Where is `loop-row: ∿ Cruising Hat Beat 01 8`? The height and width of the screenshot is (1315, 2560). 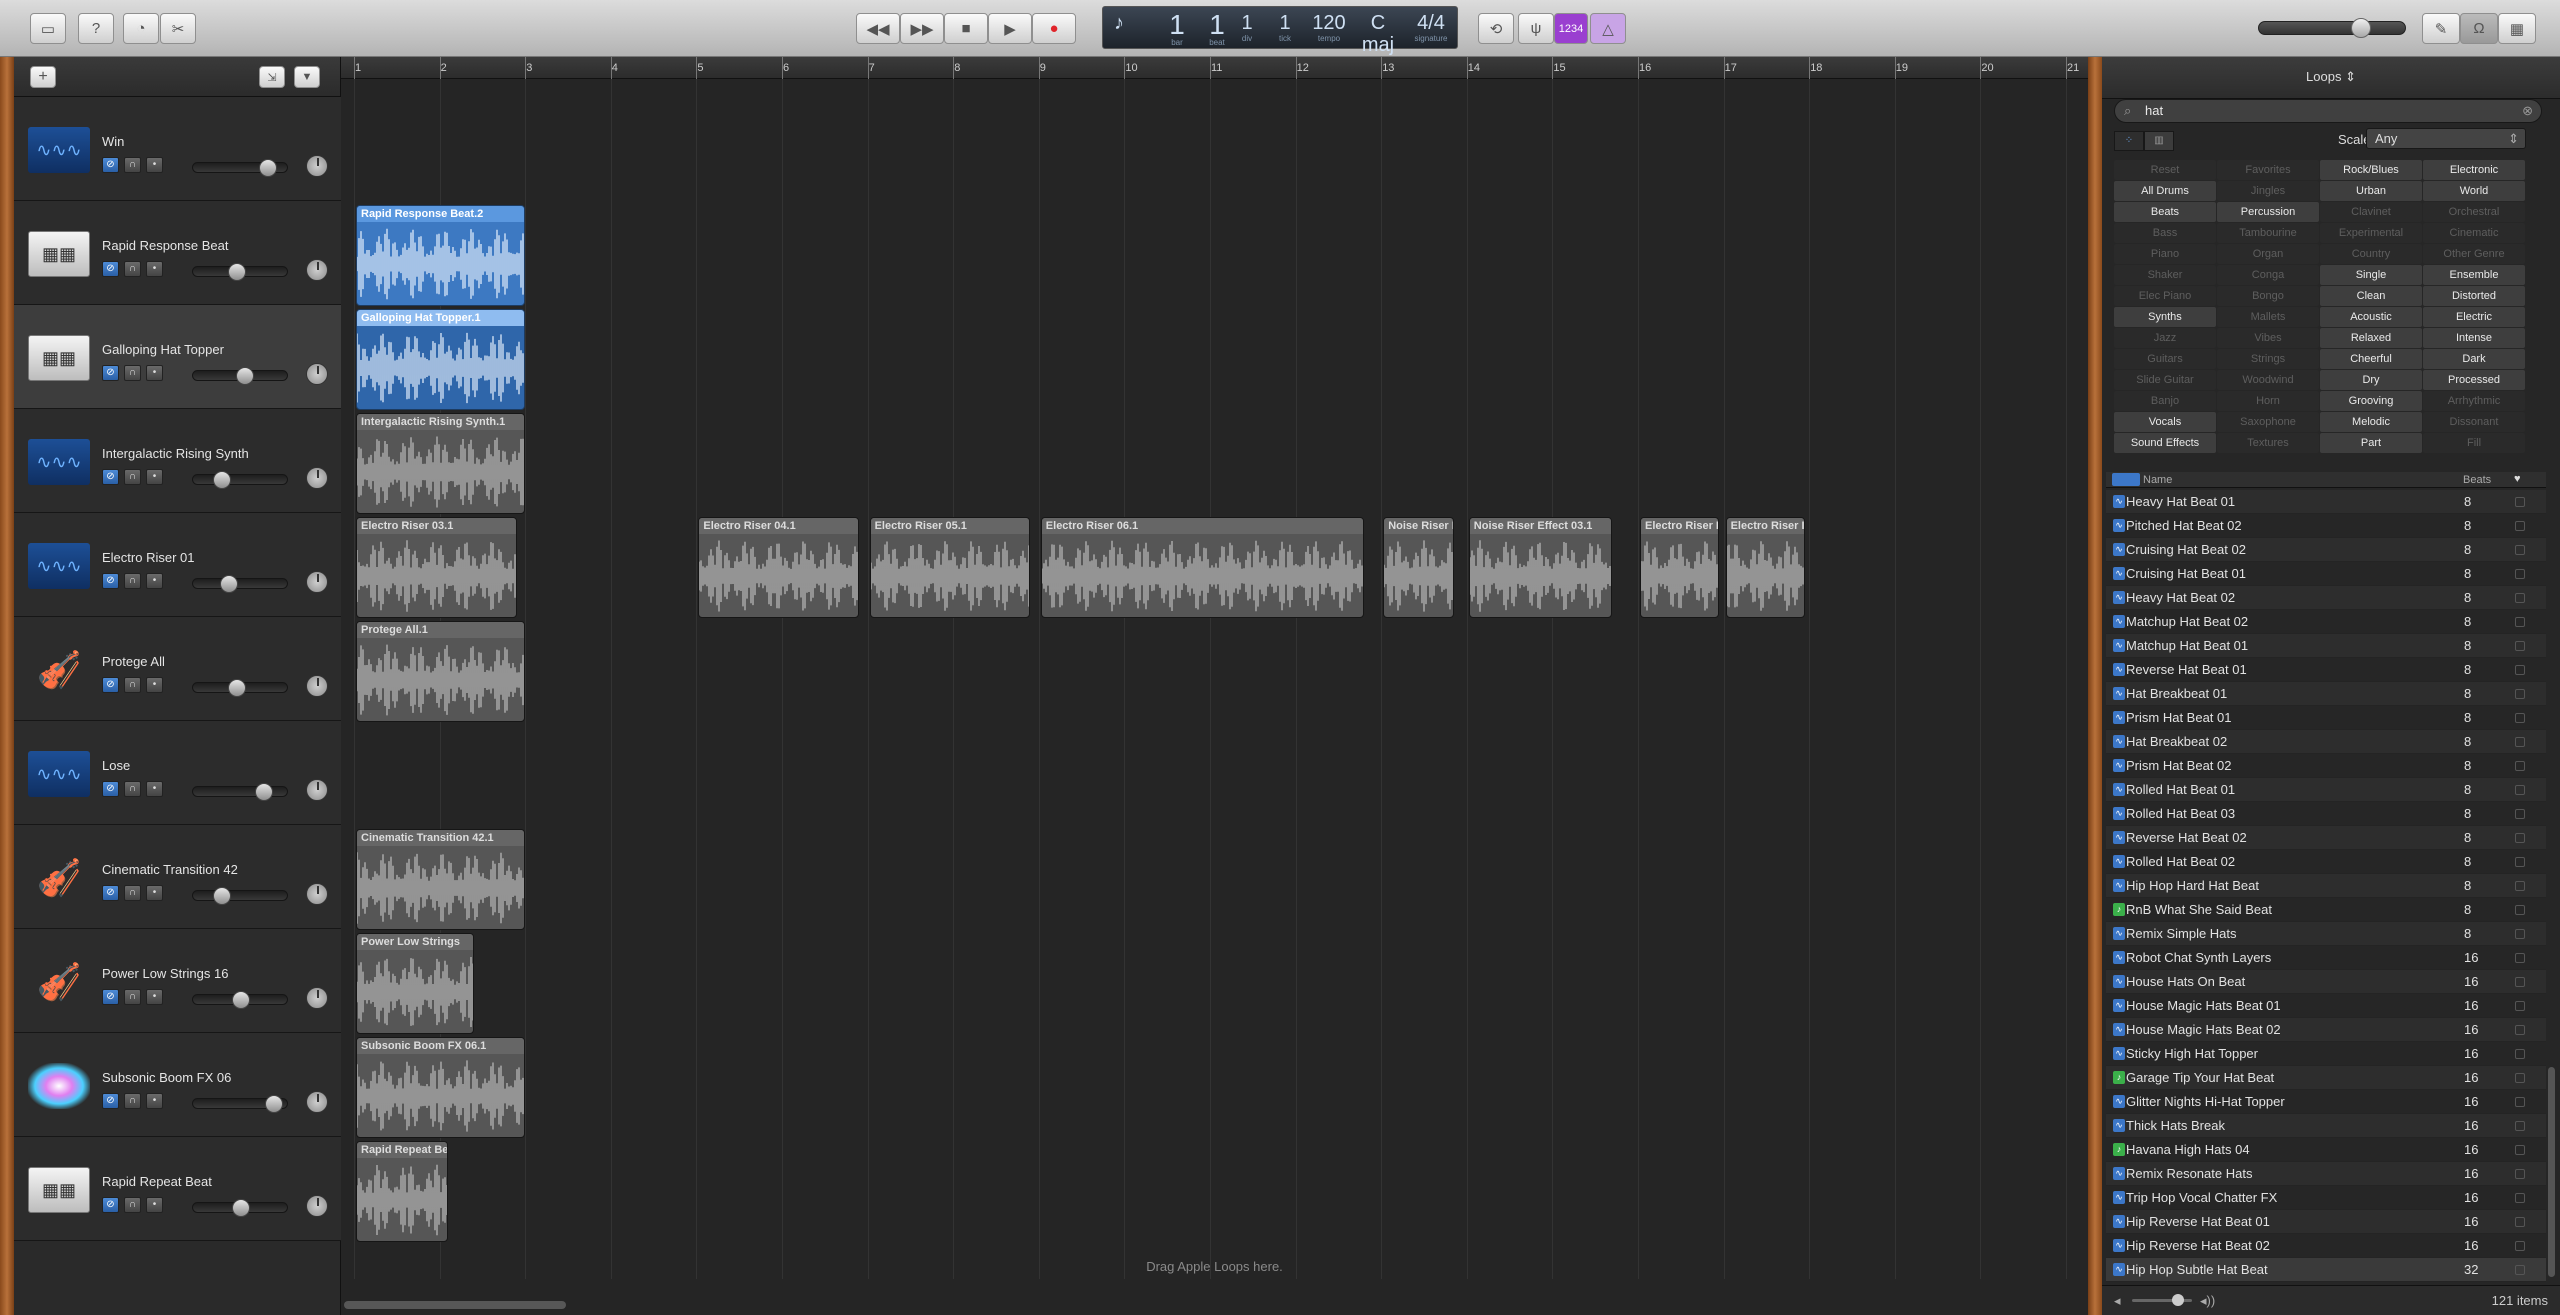 loop-row: ∿ Cruising Hat Beat 01 8 is located at coordinates (2326, 574).